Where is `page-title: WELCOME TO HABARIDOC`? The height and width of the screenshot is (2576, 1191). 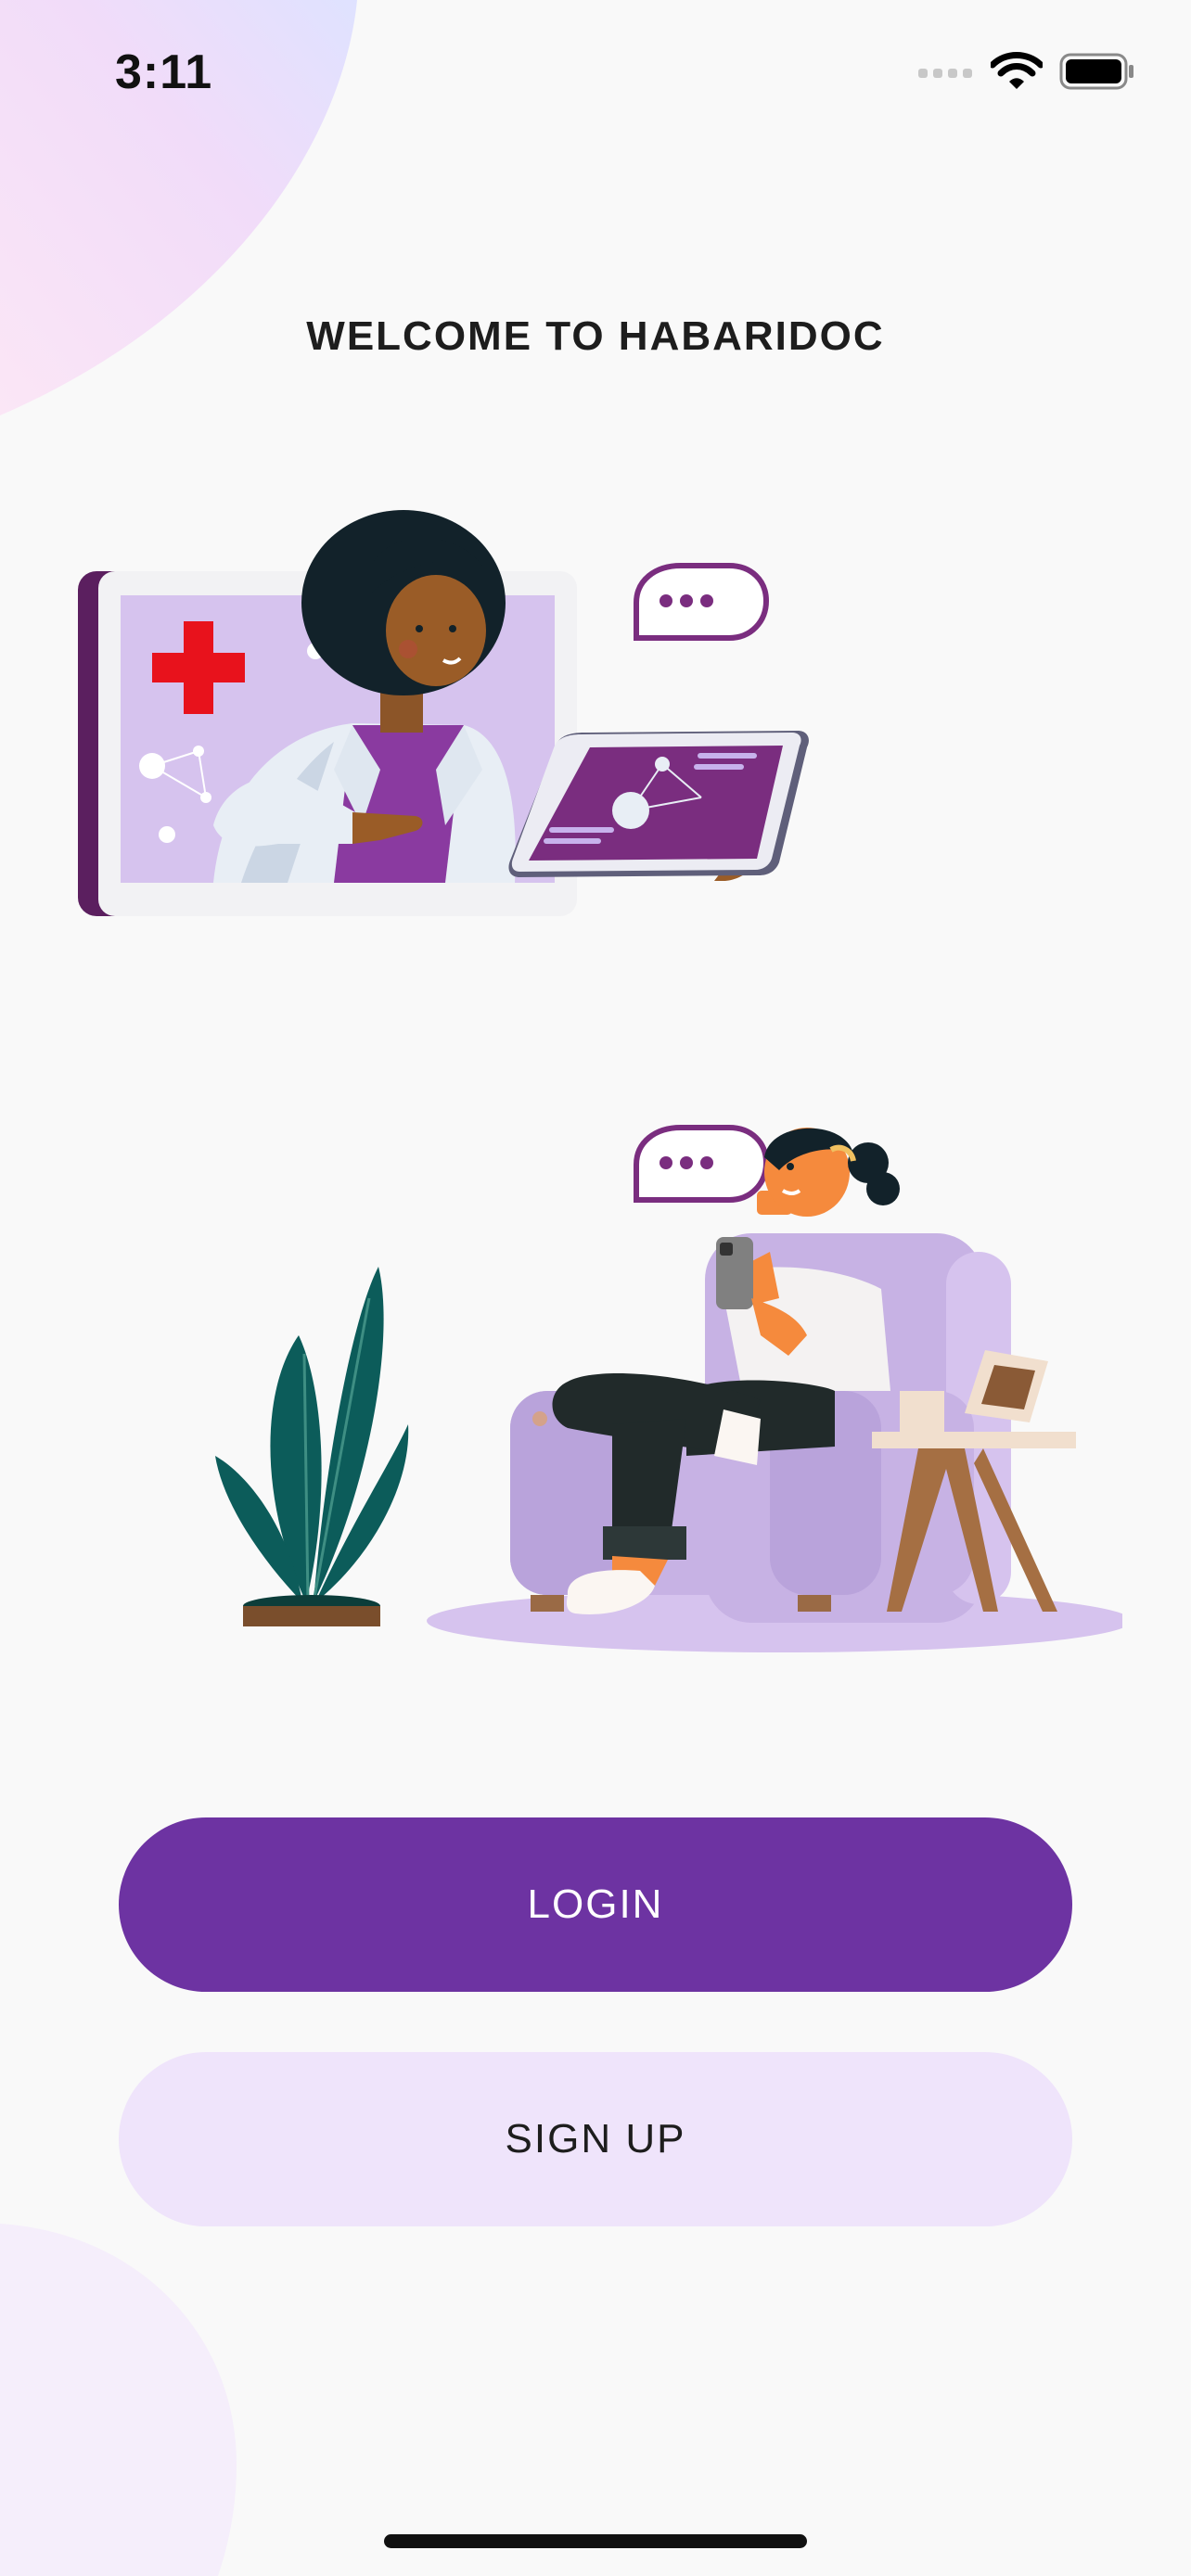
page-title: WELCOME TO HABARIDOC is located at coordinates (595, 336).